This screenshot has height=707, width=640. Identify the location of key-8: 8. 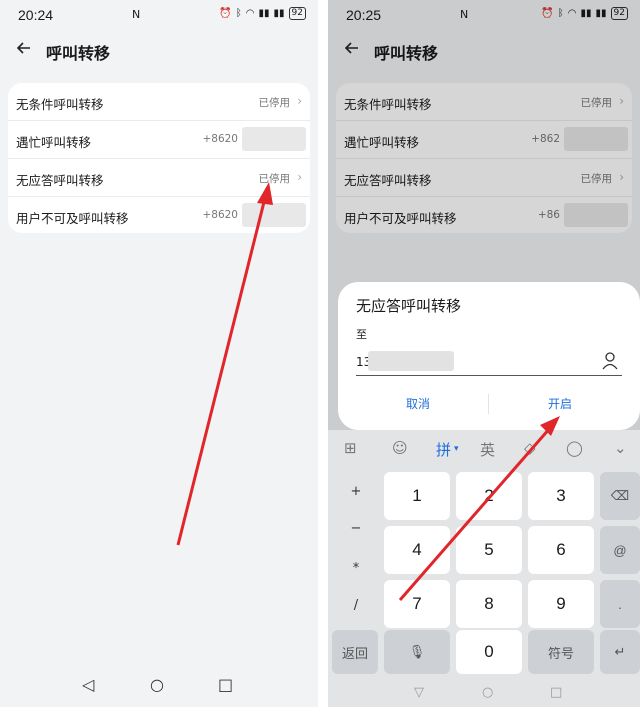
(489, 604).